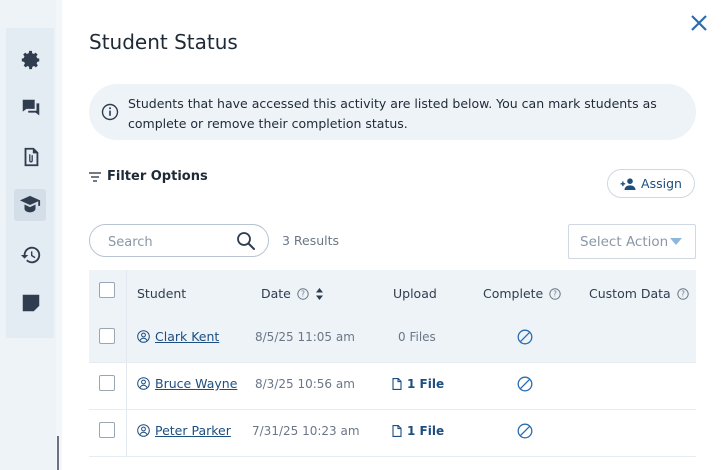  What do you see at coordinates (110, 112) in the screenshot?
I see `info-icon` at bounding box center [110, 112].